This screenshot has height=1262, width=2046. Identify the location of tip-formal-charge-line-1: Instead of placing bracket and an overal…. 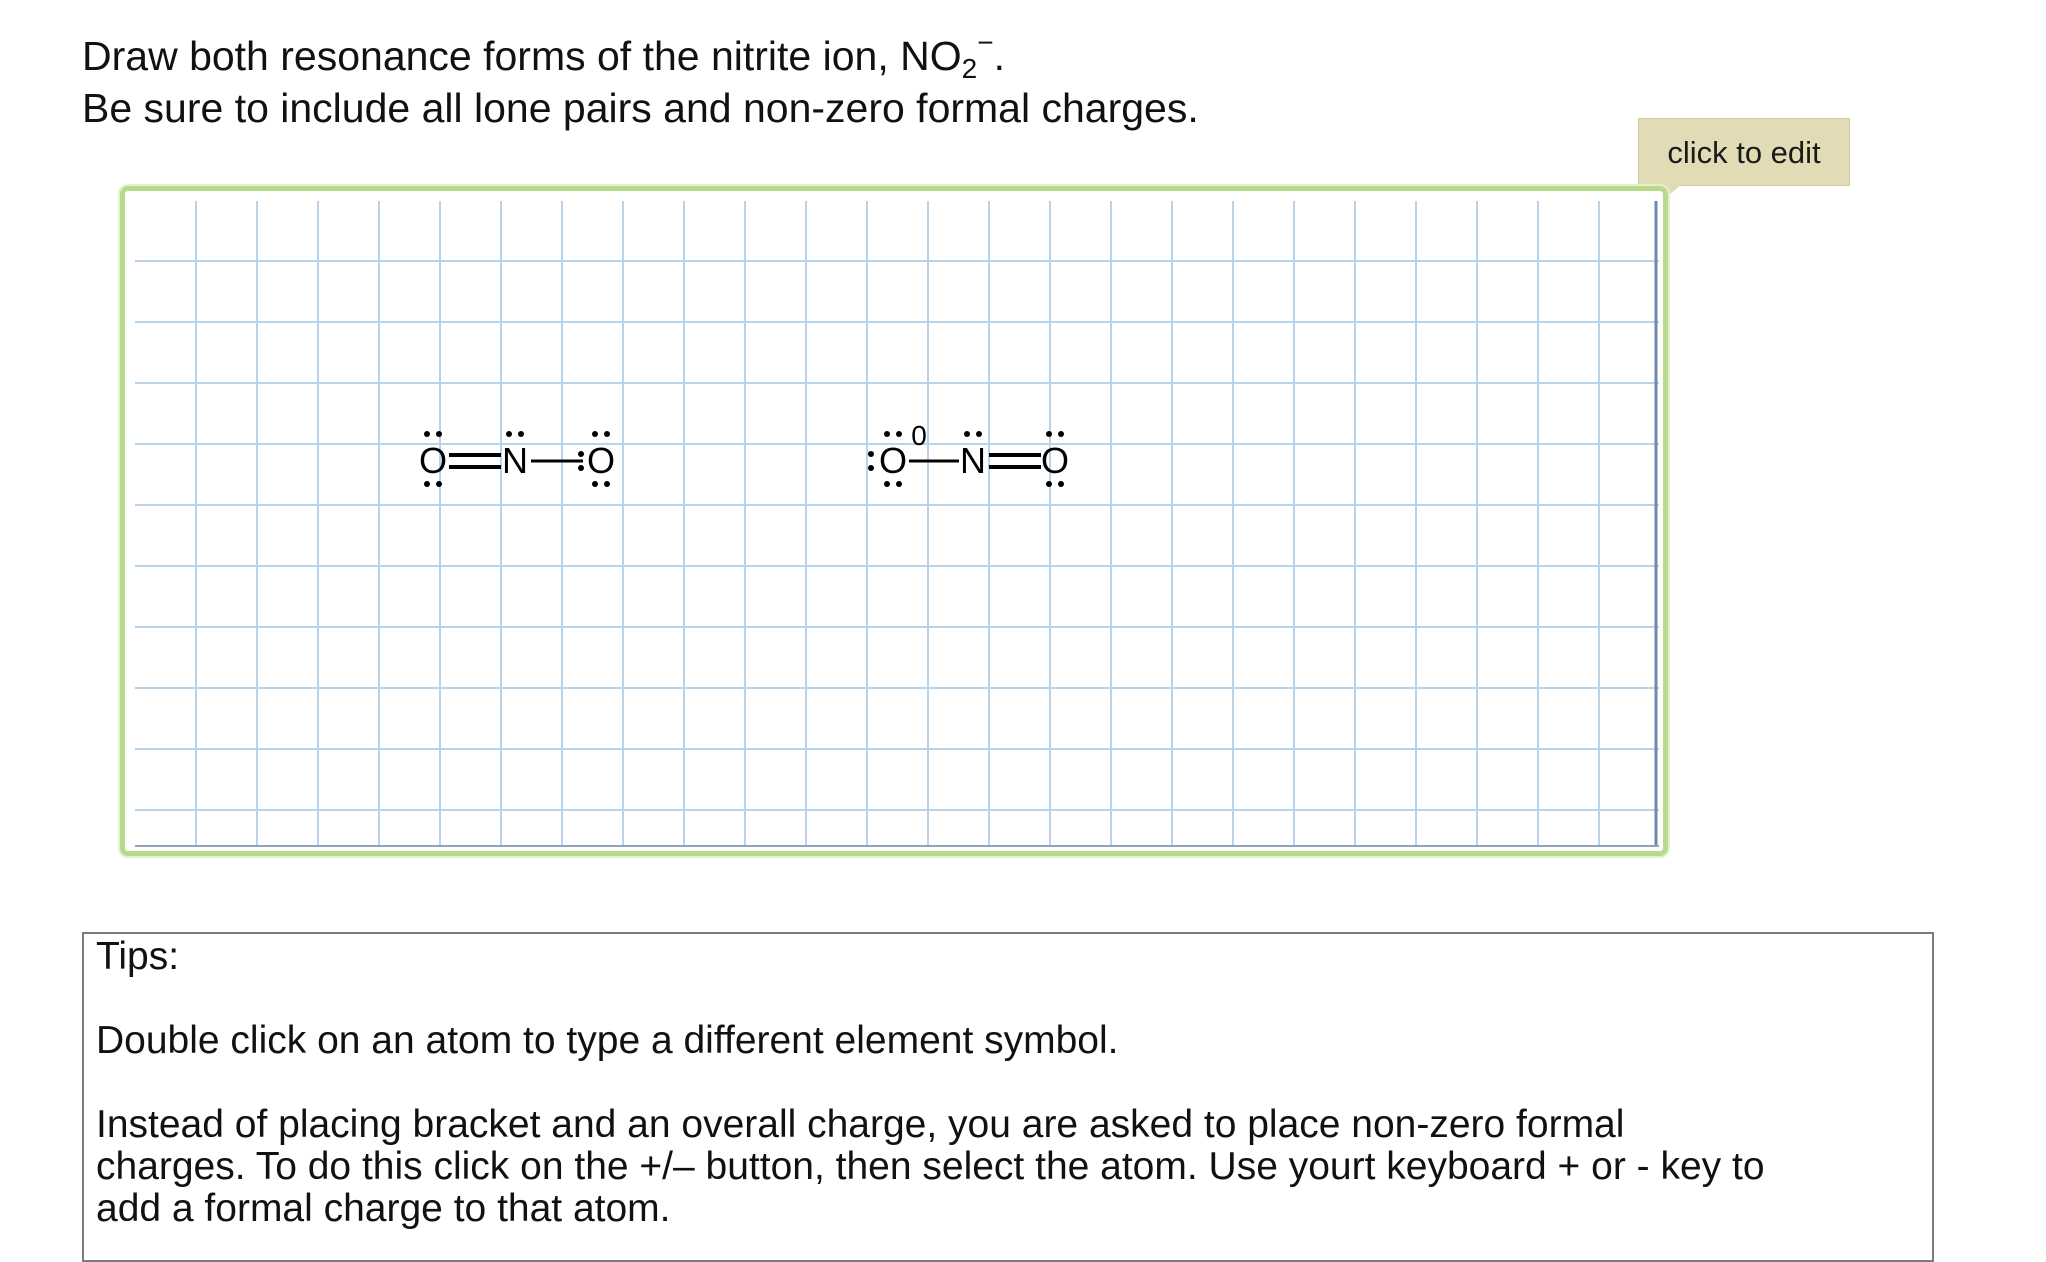
(860, 1124).